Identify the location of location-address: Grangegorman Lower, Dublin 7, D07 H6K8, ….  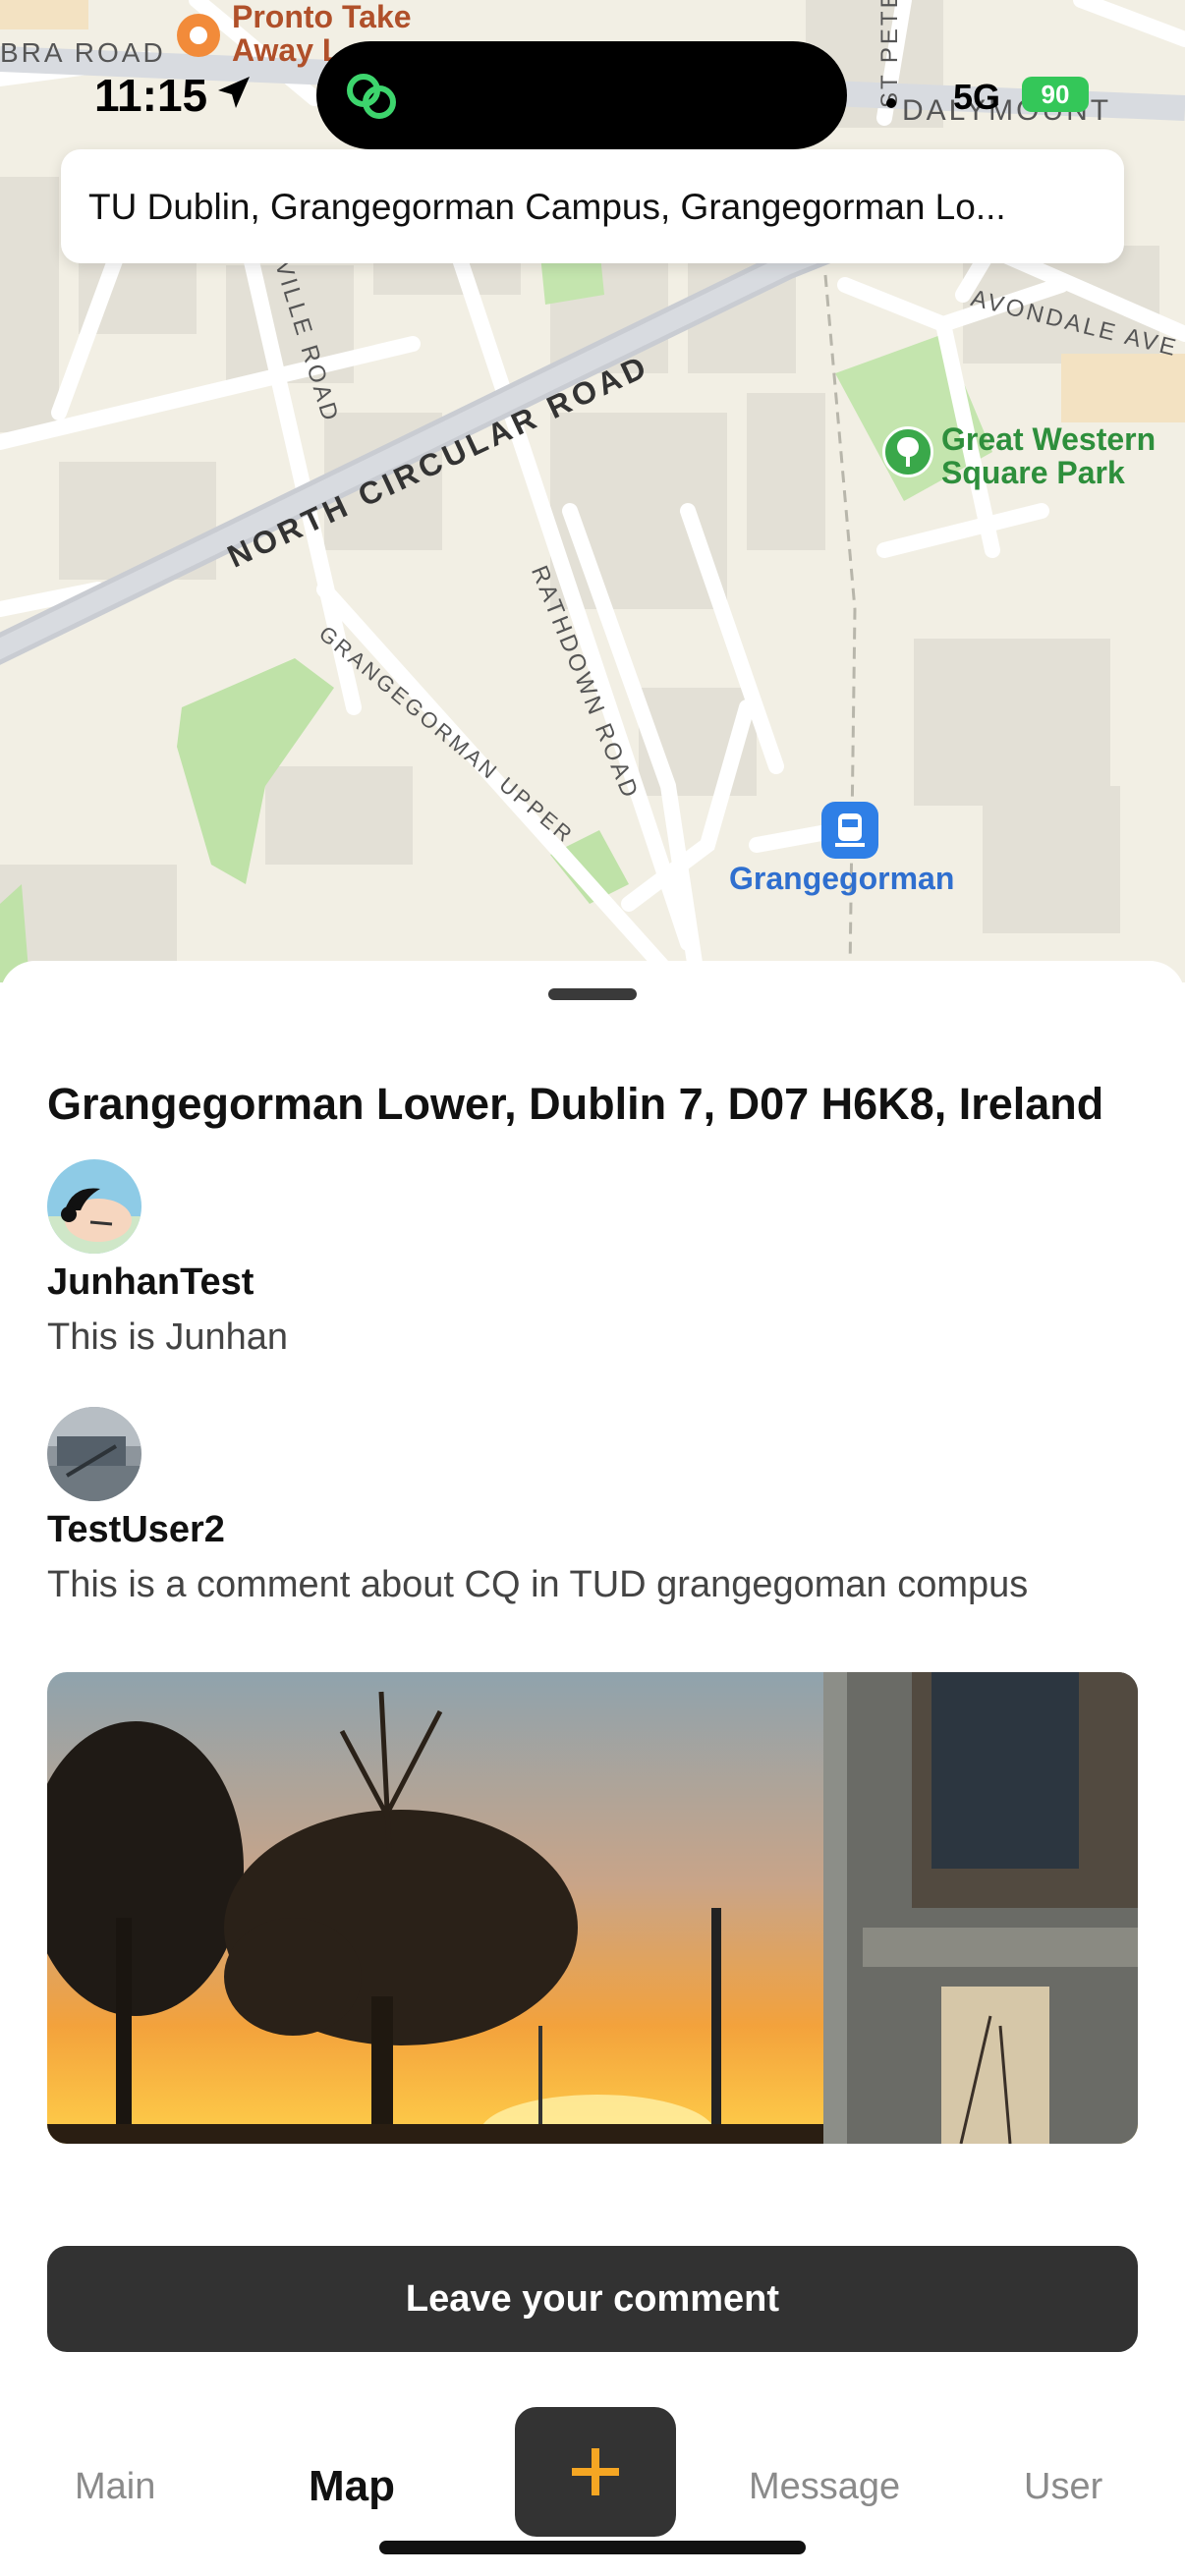
(575, 1104).